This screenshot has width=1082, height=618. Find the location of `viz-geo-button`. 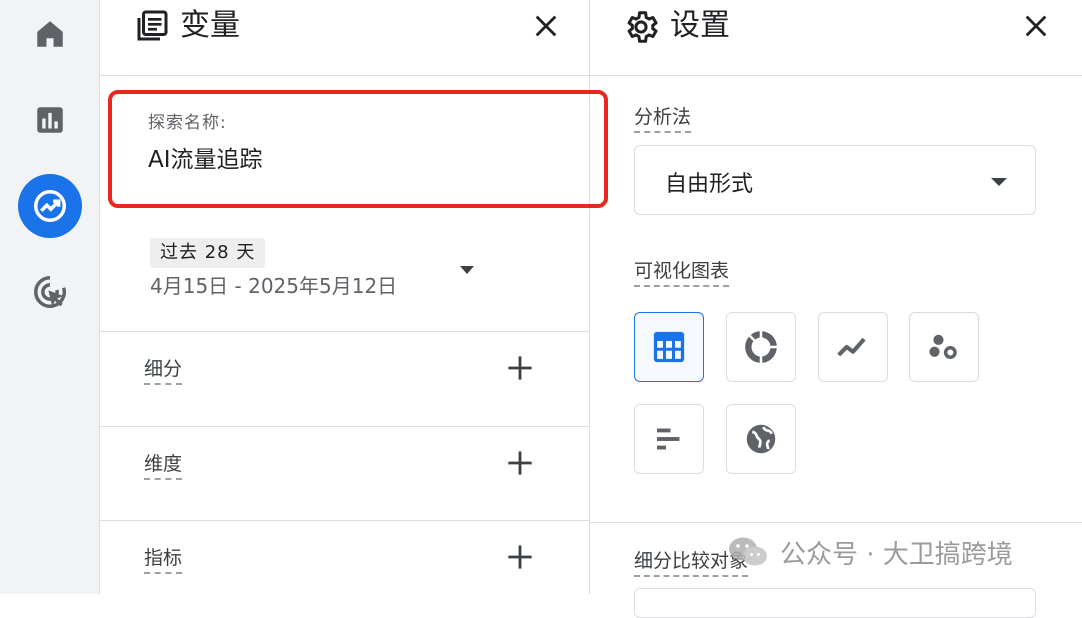

viz-geo-button is located at coordinates (761, 439).